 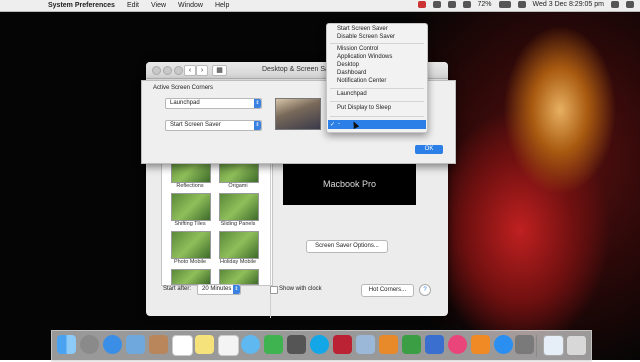 I want to click on shifting-tiles-thumbnail, so click(x=191, y=207).